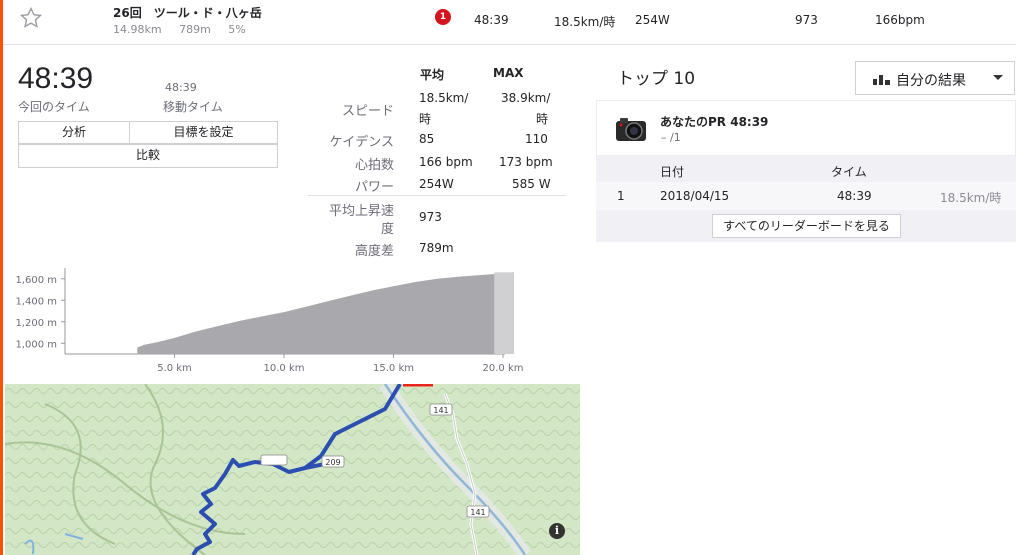  I want to click on segment-meta: 14.98km 789m 5%, so click(186, 29).